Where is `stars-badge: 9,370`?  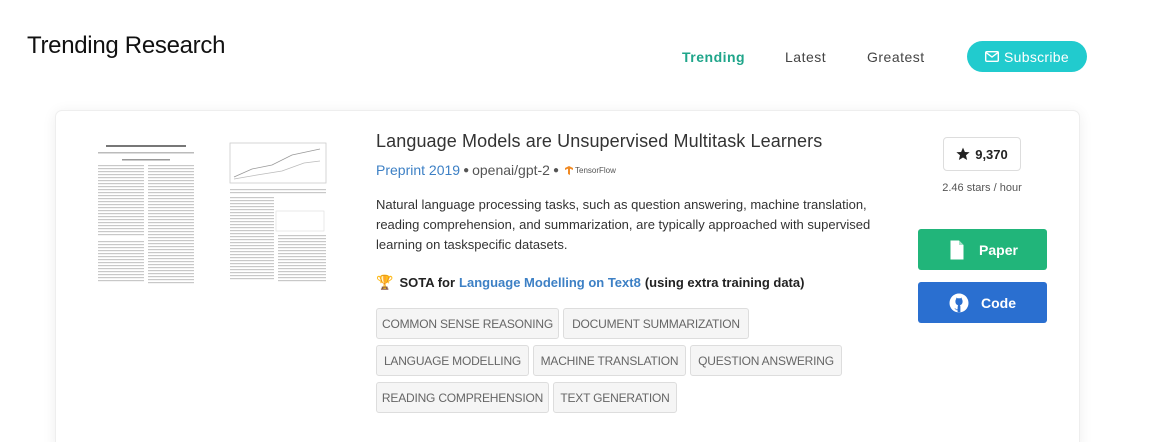
stars-badge: 9,370 is located at coordinates (982, 154).